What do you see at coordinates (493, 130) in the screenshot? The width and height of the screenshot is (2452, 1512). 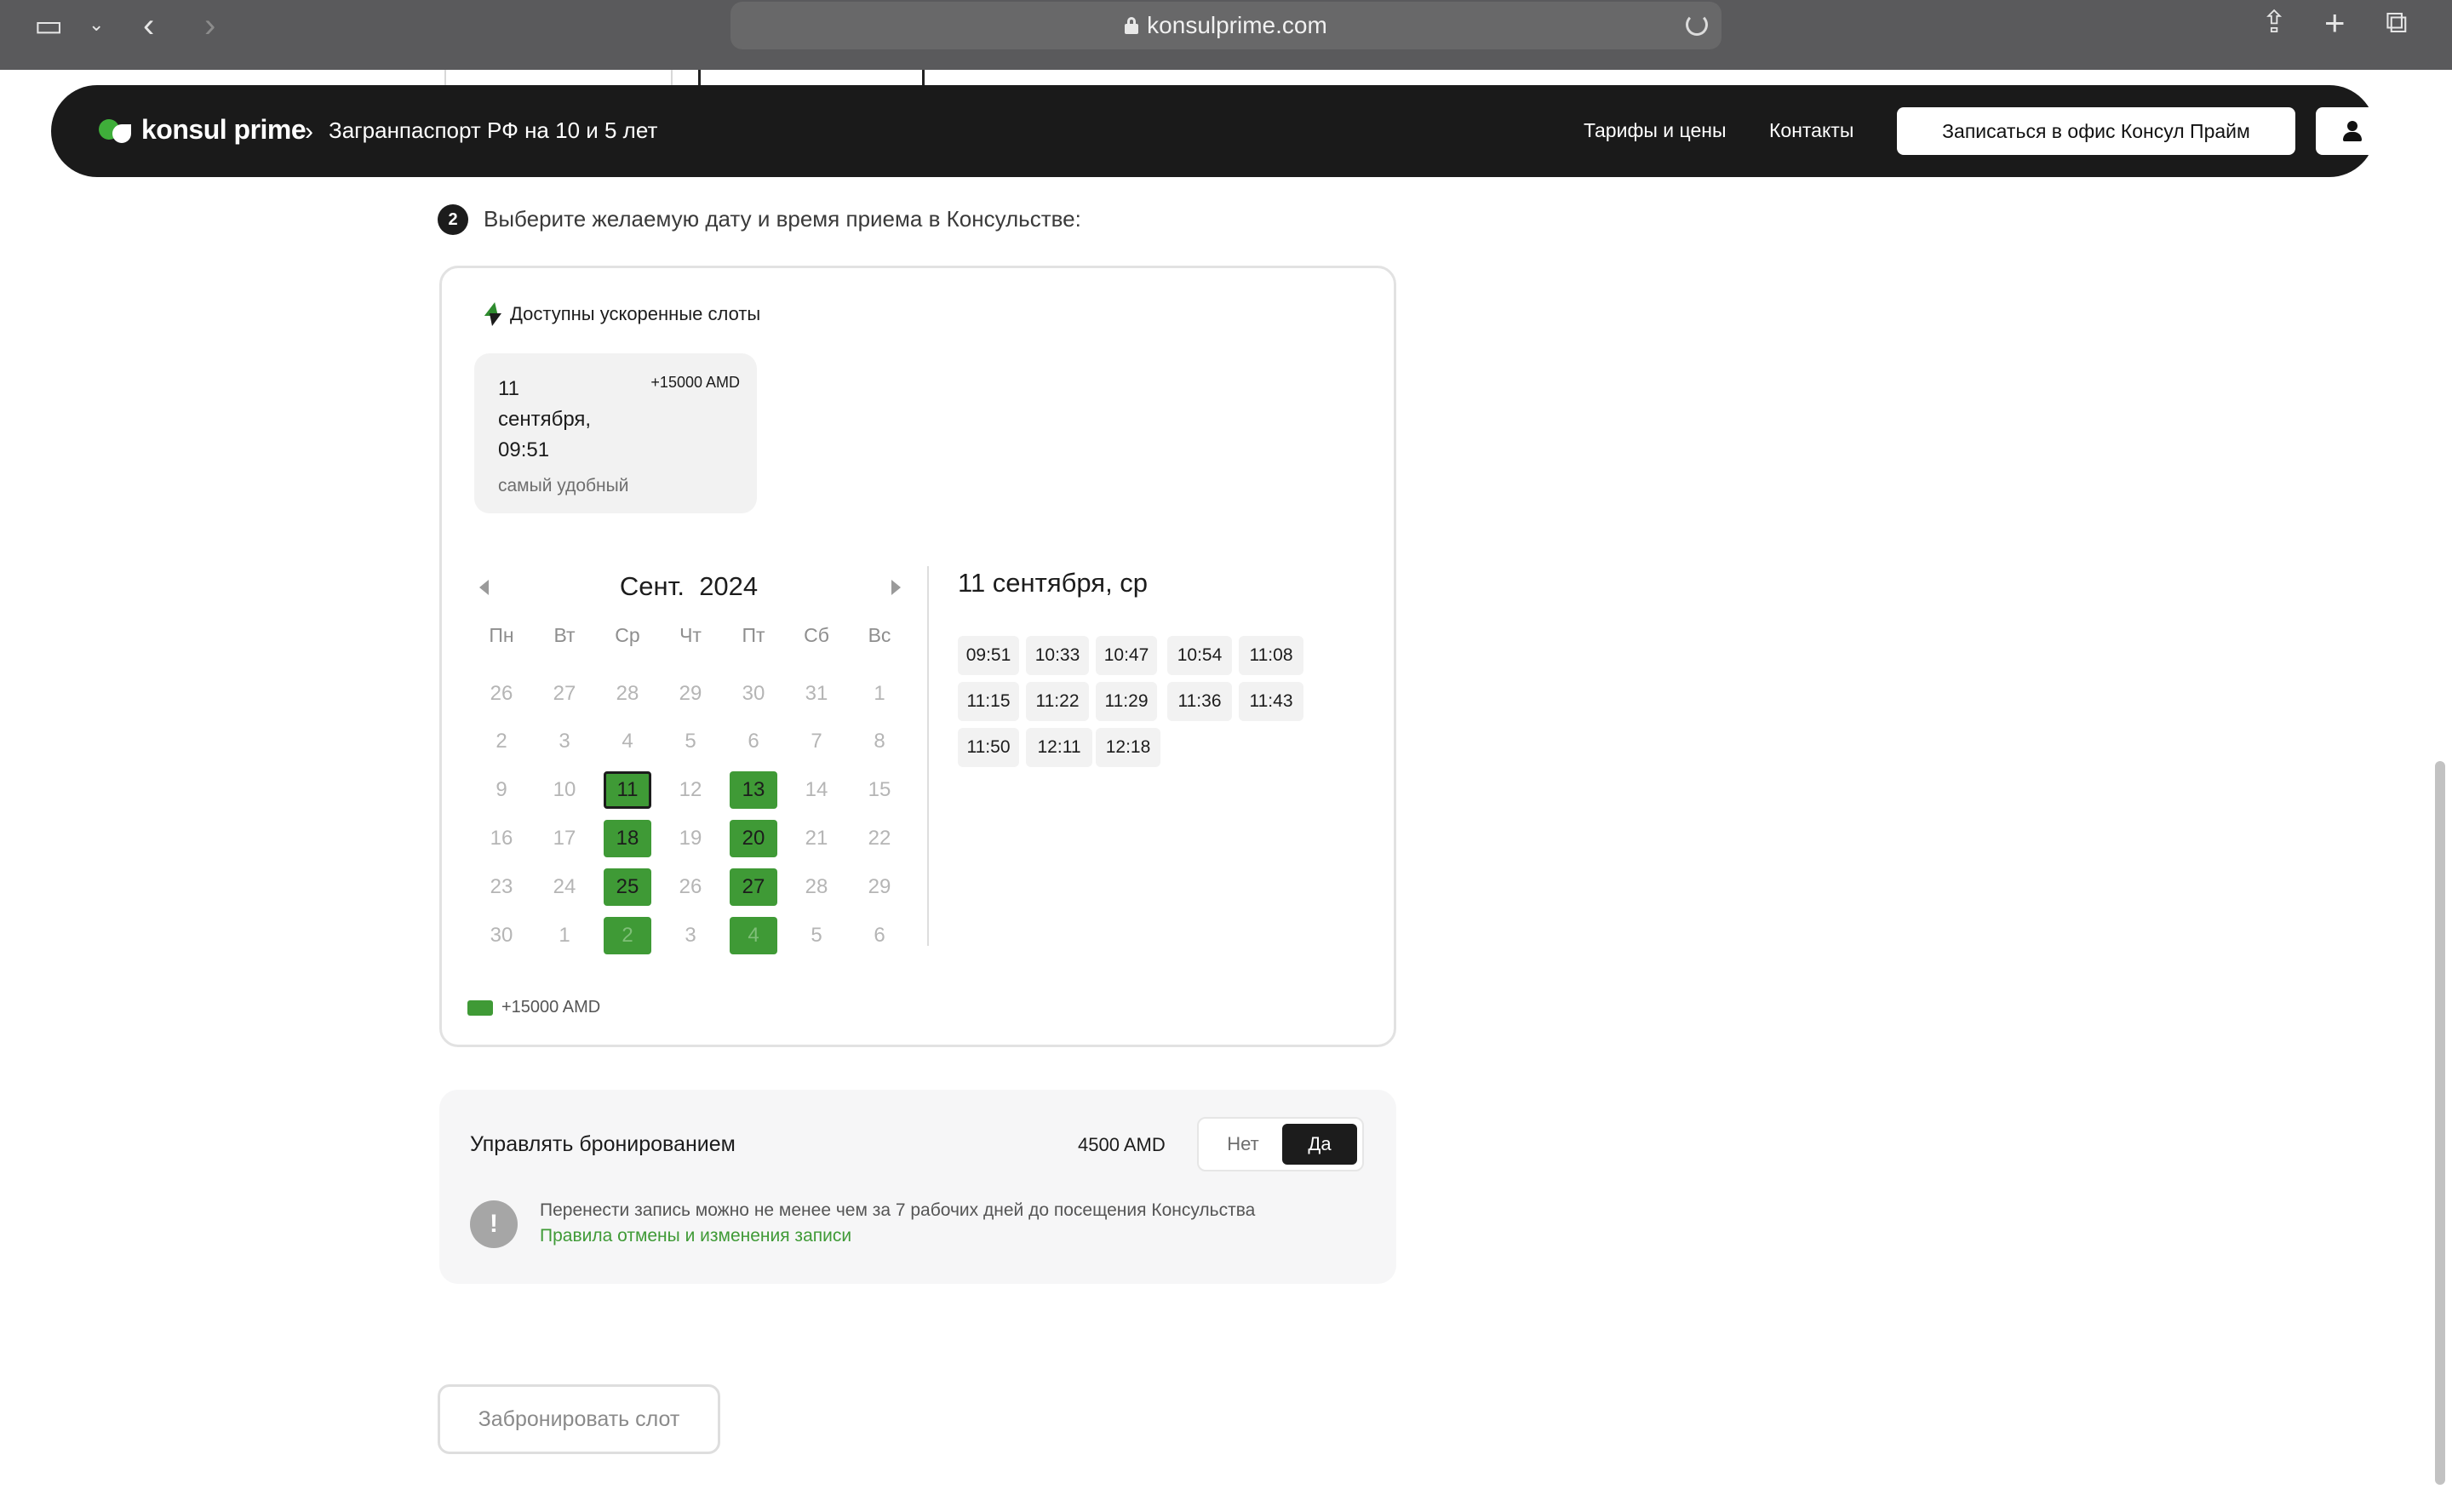 I see `breadcrumb: Загранпаспорт РФ на 10 и 5 лет` at bounding box center [493, 130].